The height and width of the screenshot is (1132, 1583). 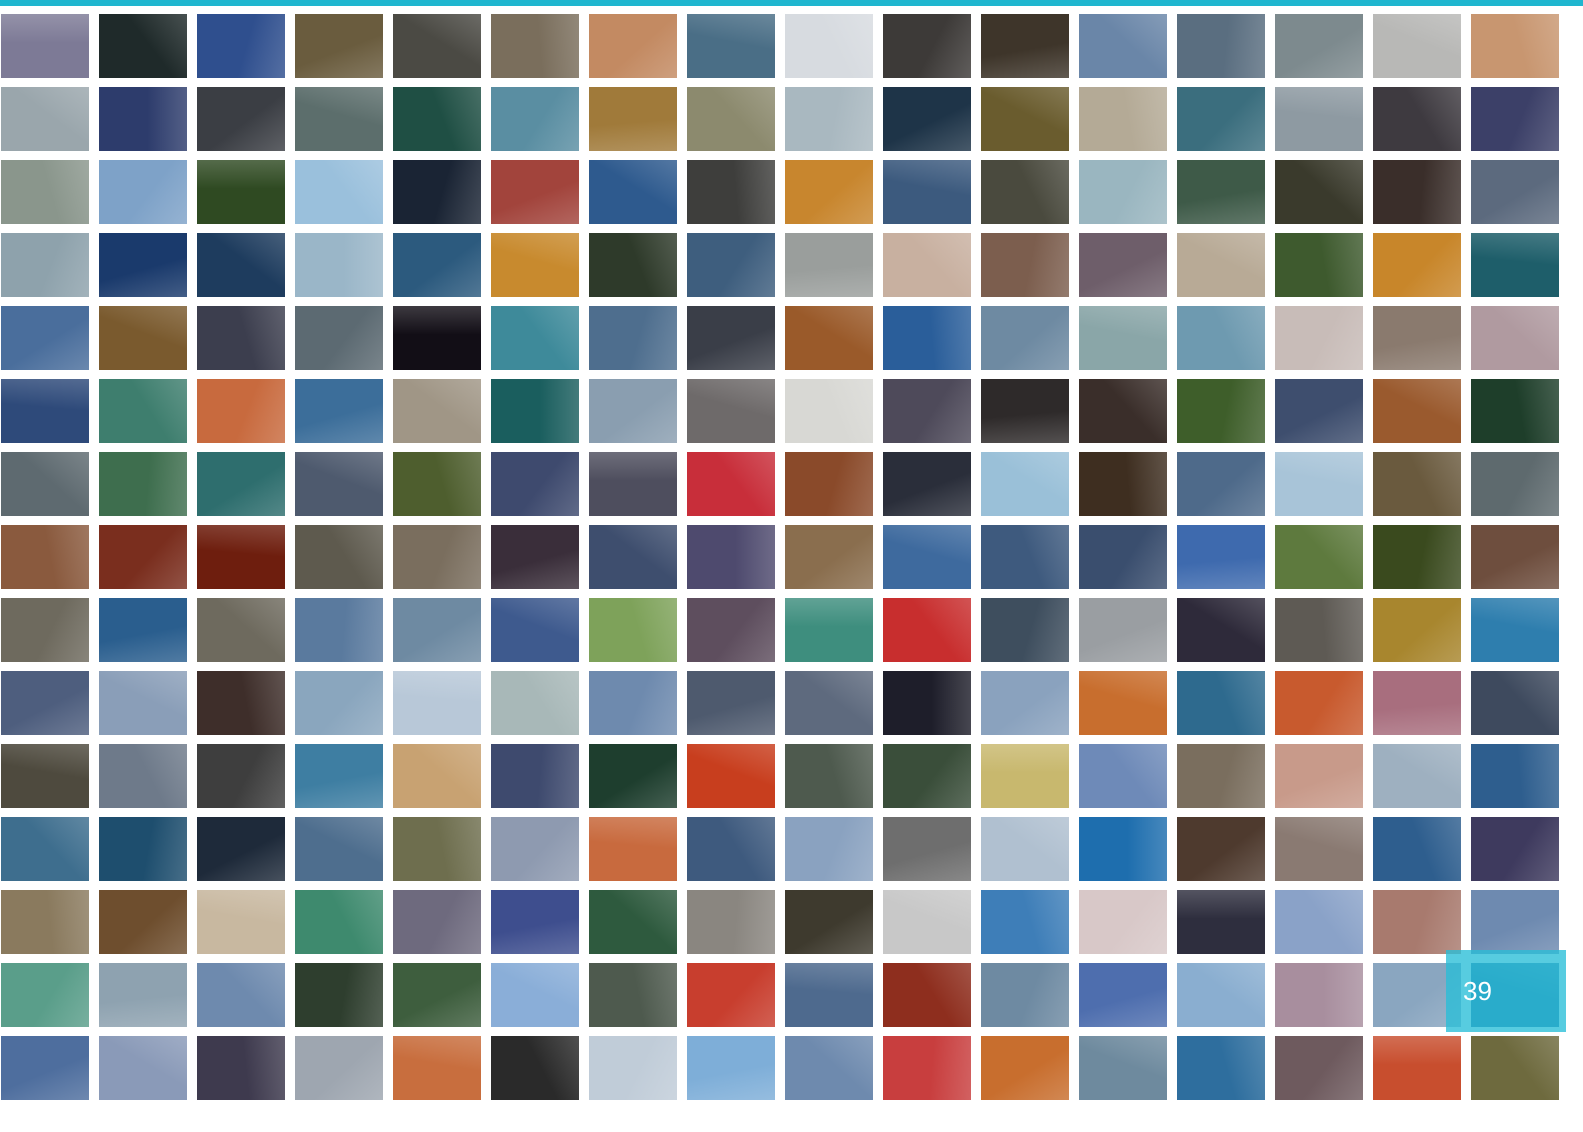 What do you see at coordinates (1506, 991) in the screenshot?
I see `page-number-badge: 39` at bounding box center [1506, 991].